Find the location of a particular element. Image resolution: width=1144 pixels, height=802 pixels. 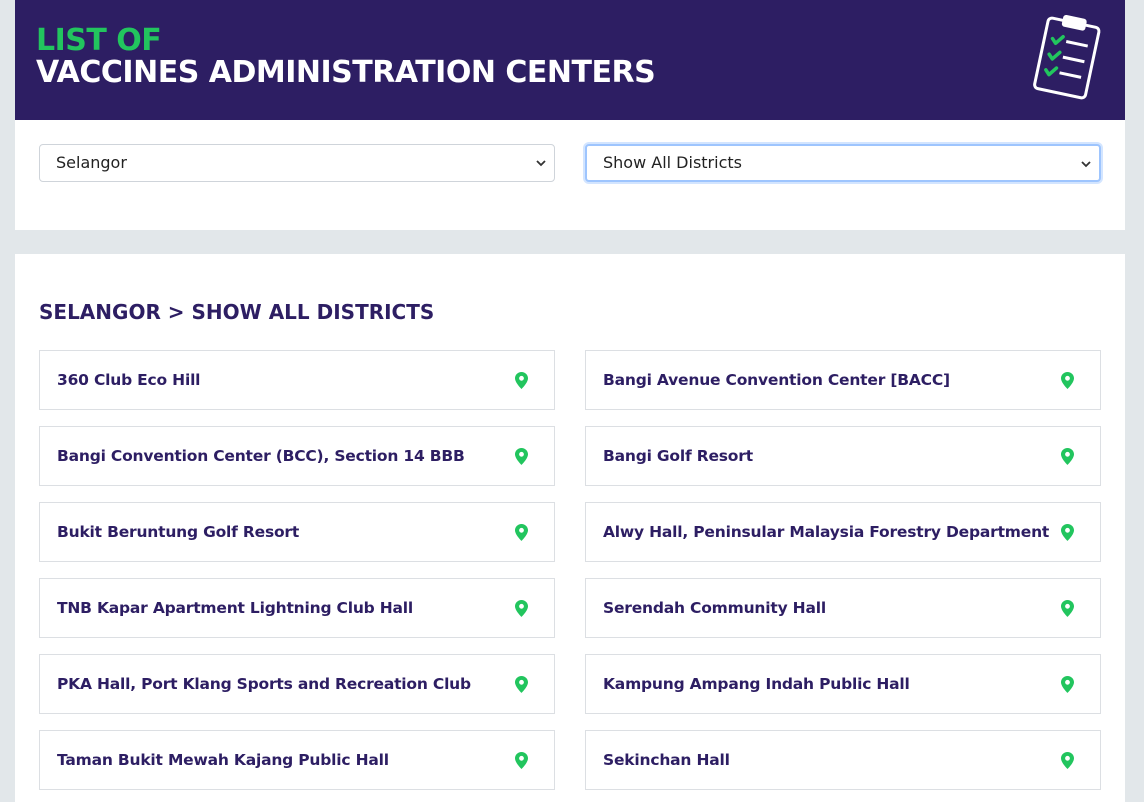

page-title-line1: LIST OF is located at coordinates (99, 40).